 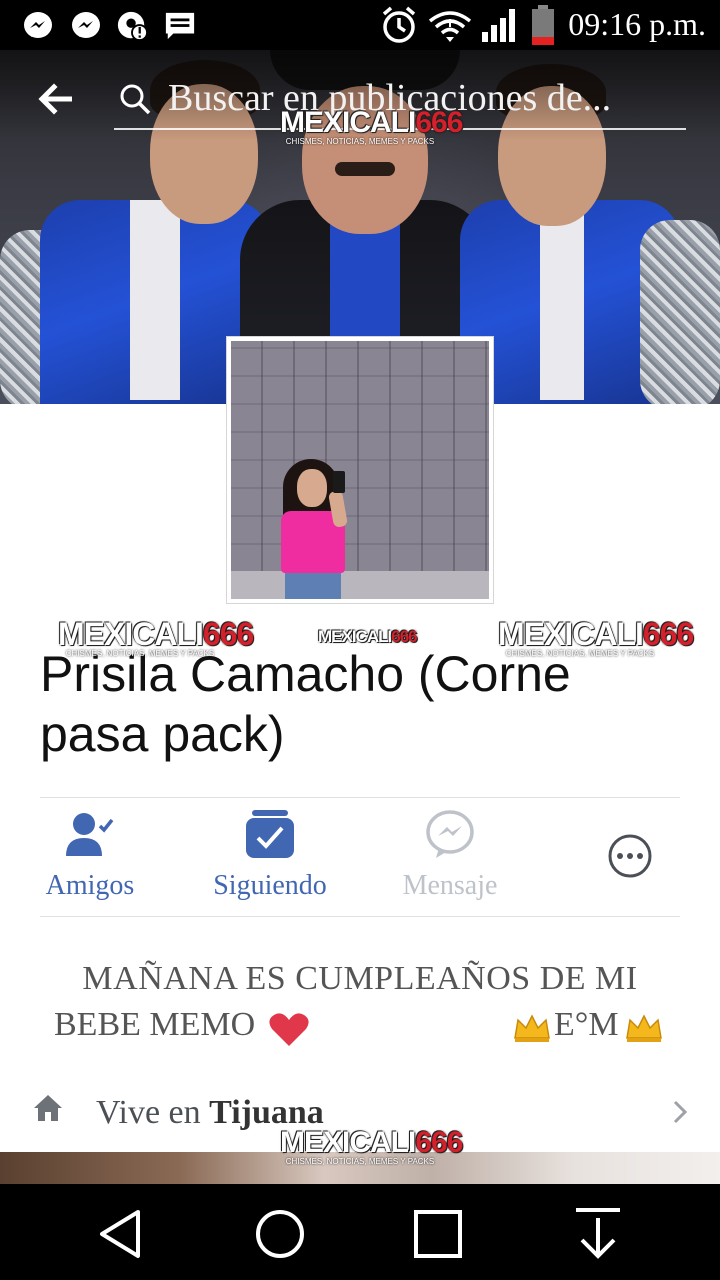 I want to click on profile-action-bar: Amigos Siguiendo Mensaje, so click(x=360, y=857).